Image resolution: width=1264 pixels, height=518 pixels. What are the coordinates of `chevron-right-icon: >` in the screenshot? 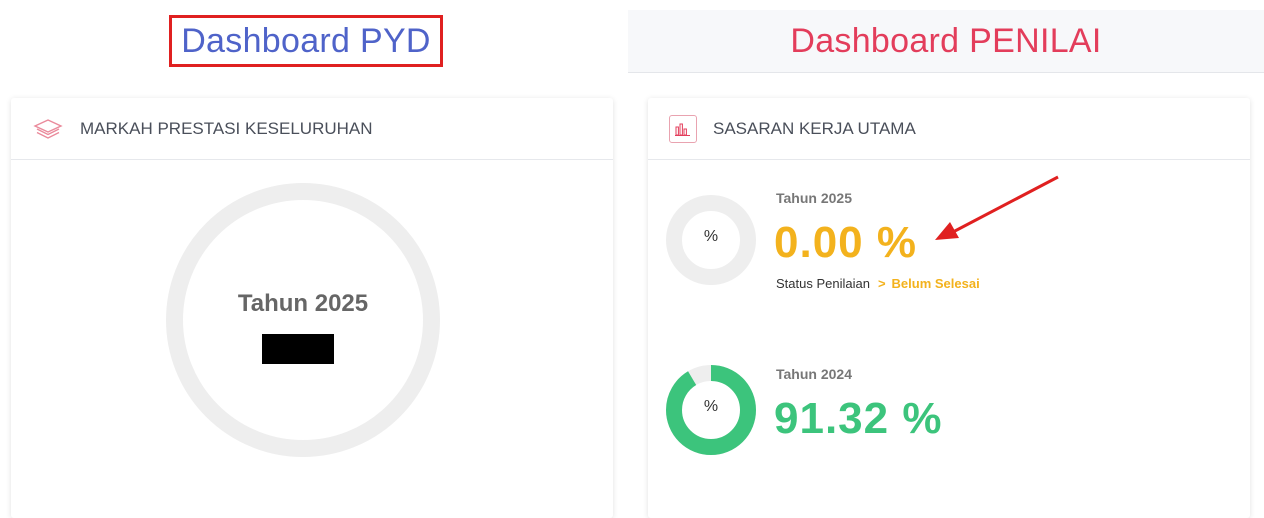 It's located at (881, 283).